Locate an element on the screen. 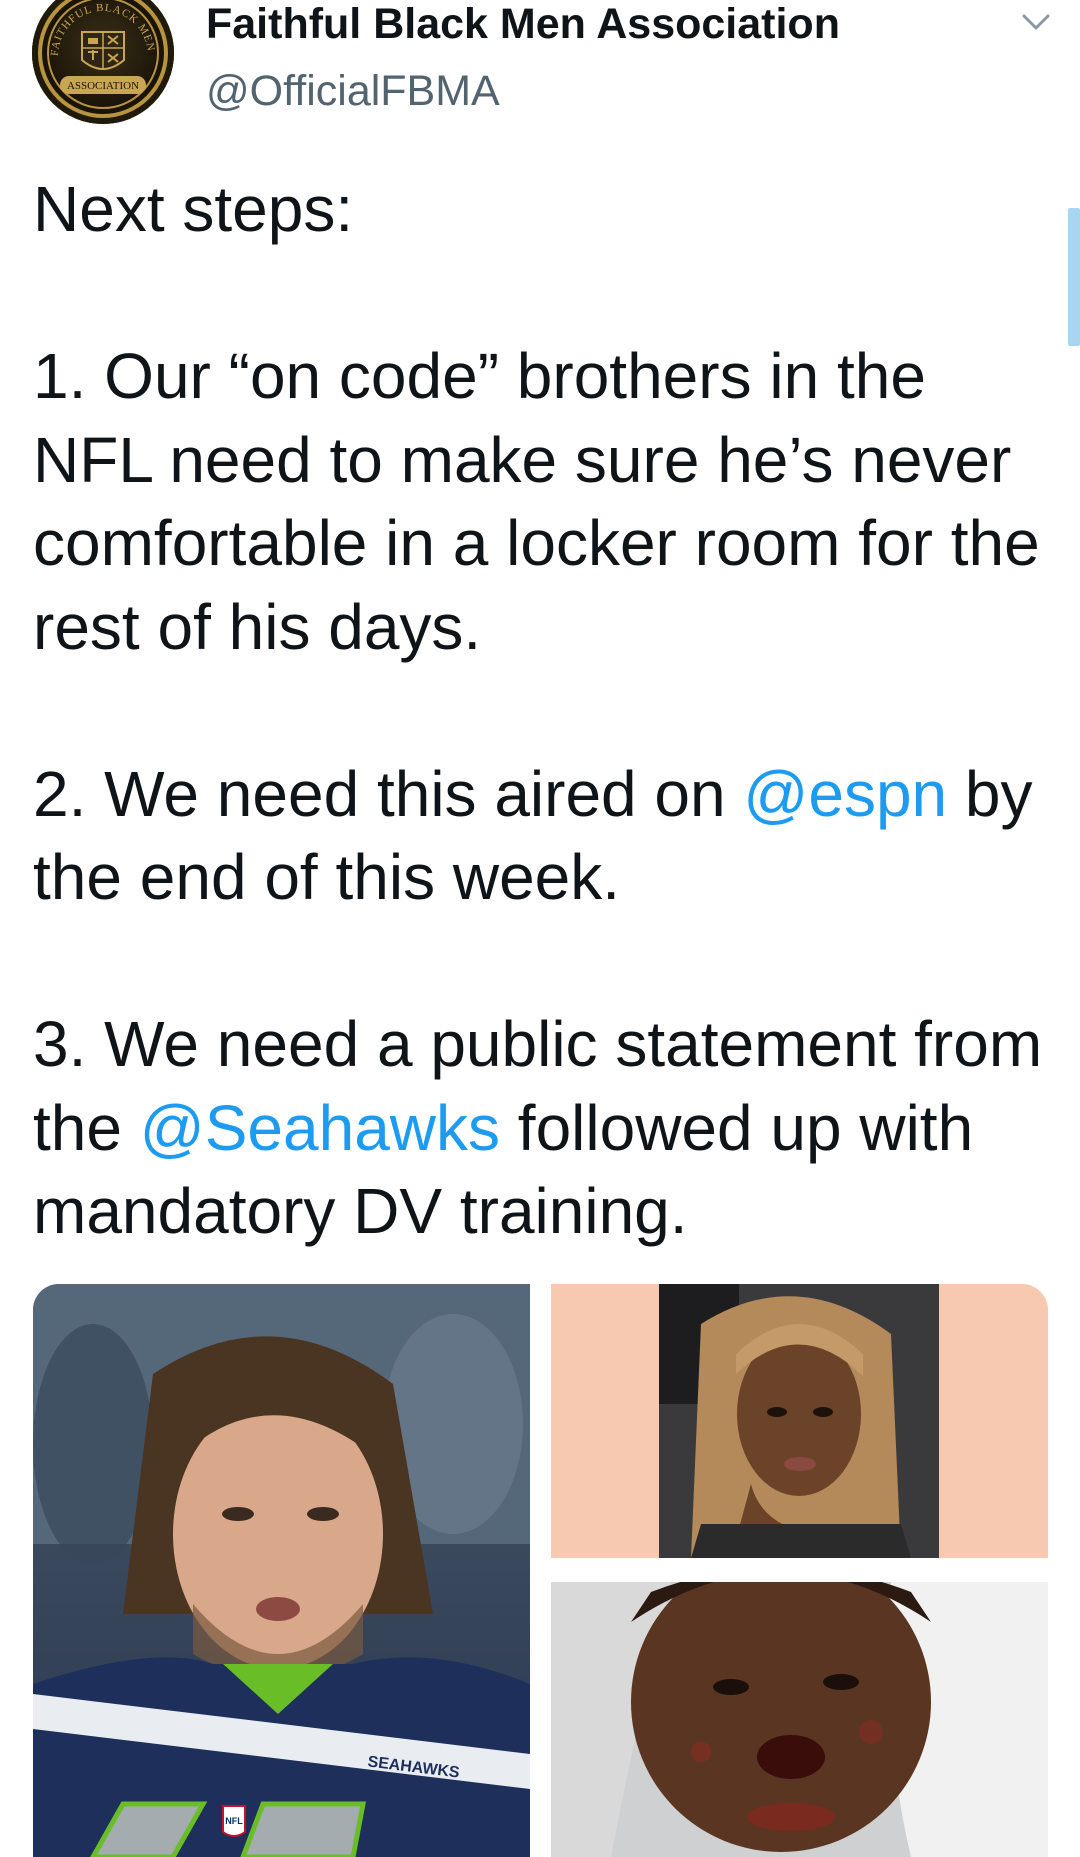 The height and width of the screenshot is (1857, 1080). injury-photo-image is located at coordinates (799, 1719).